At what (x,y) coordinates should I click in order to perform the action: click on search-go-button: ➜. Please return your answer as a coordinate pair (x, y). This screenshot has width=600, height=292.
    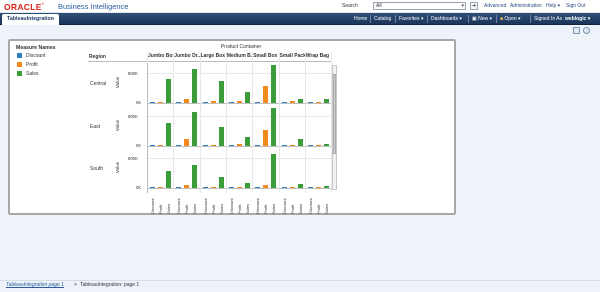
    Looking at the image, I should click on (474, 6).